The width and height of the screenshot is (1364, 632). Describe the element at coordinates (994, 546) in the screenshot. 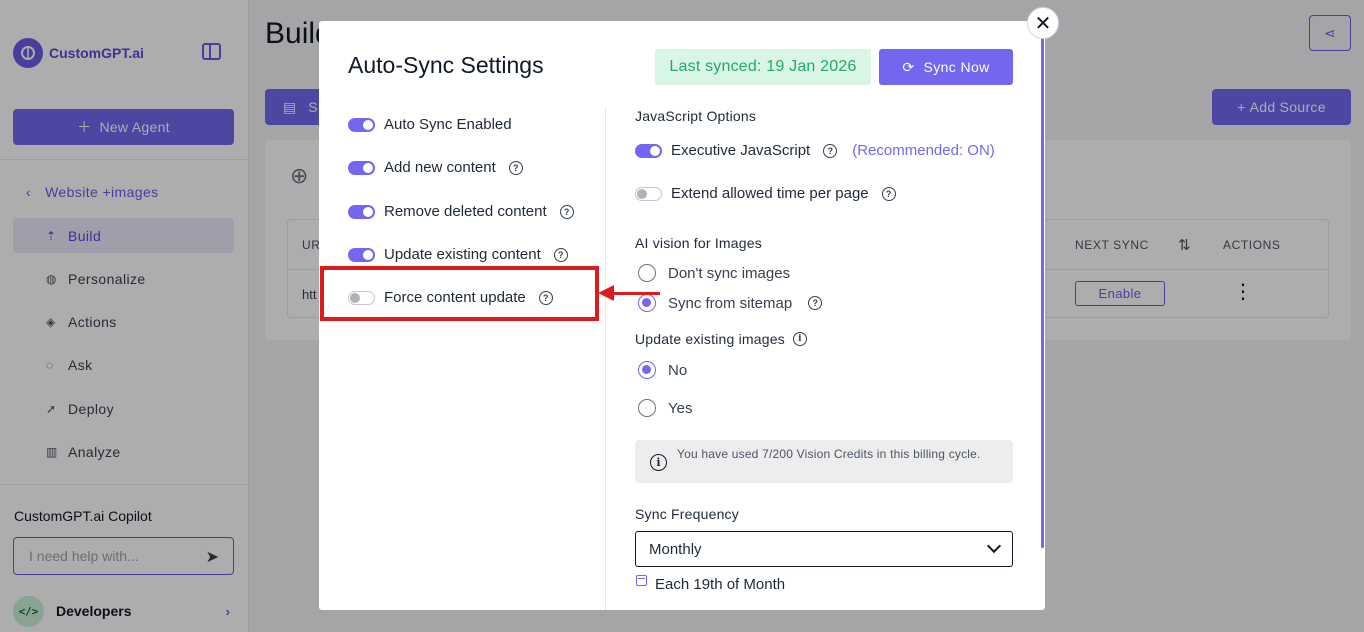

I see `chevron-down-icon` at that location.